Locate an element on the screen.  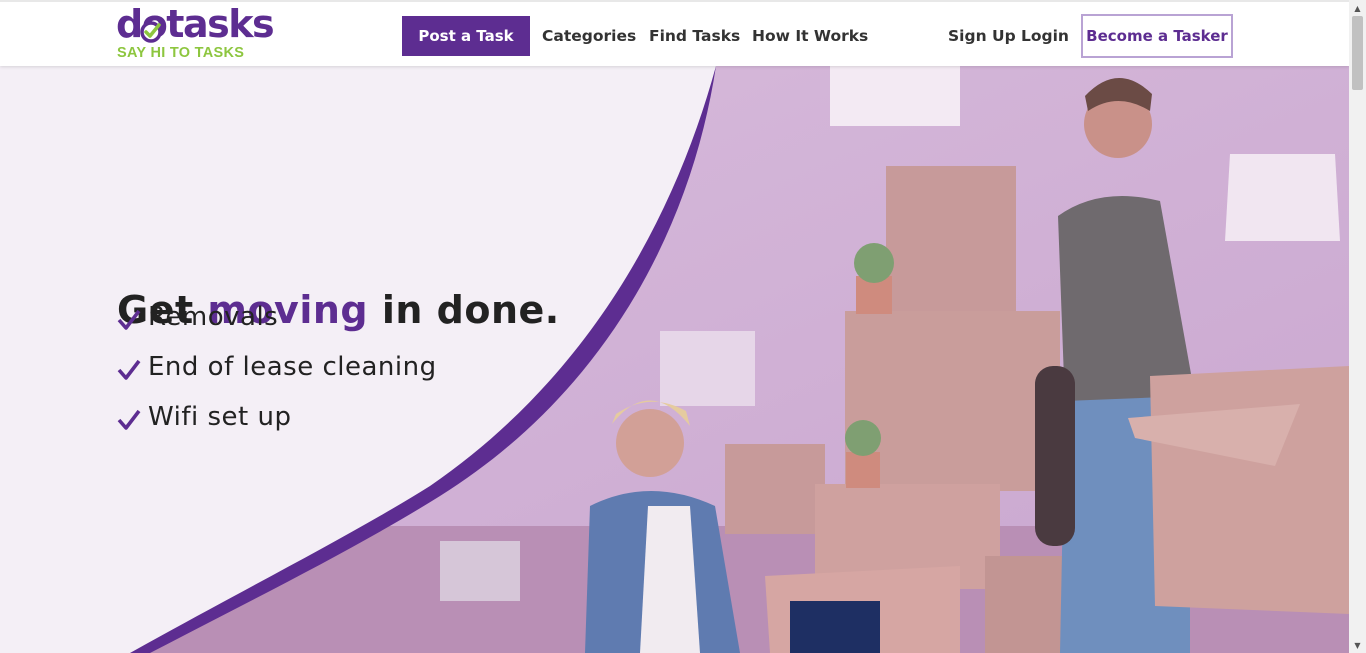
scrollbar-thumb is located at coordinates (1357, 53).